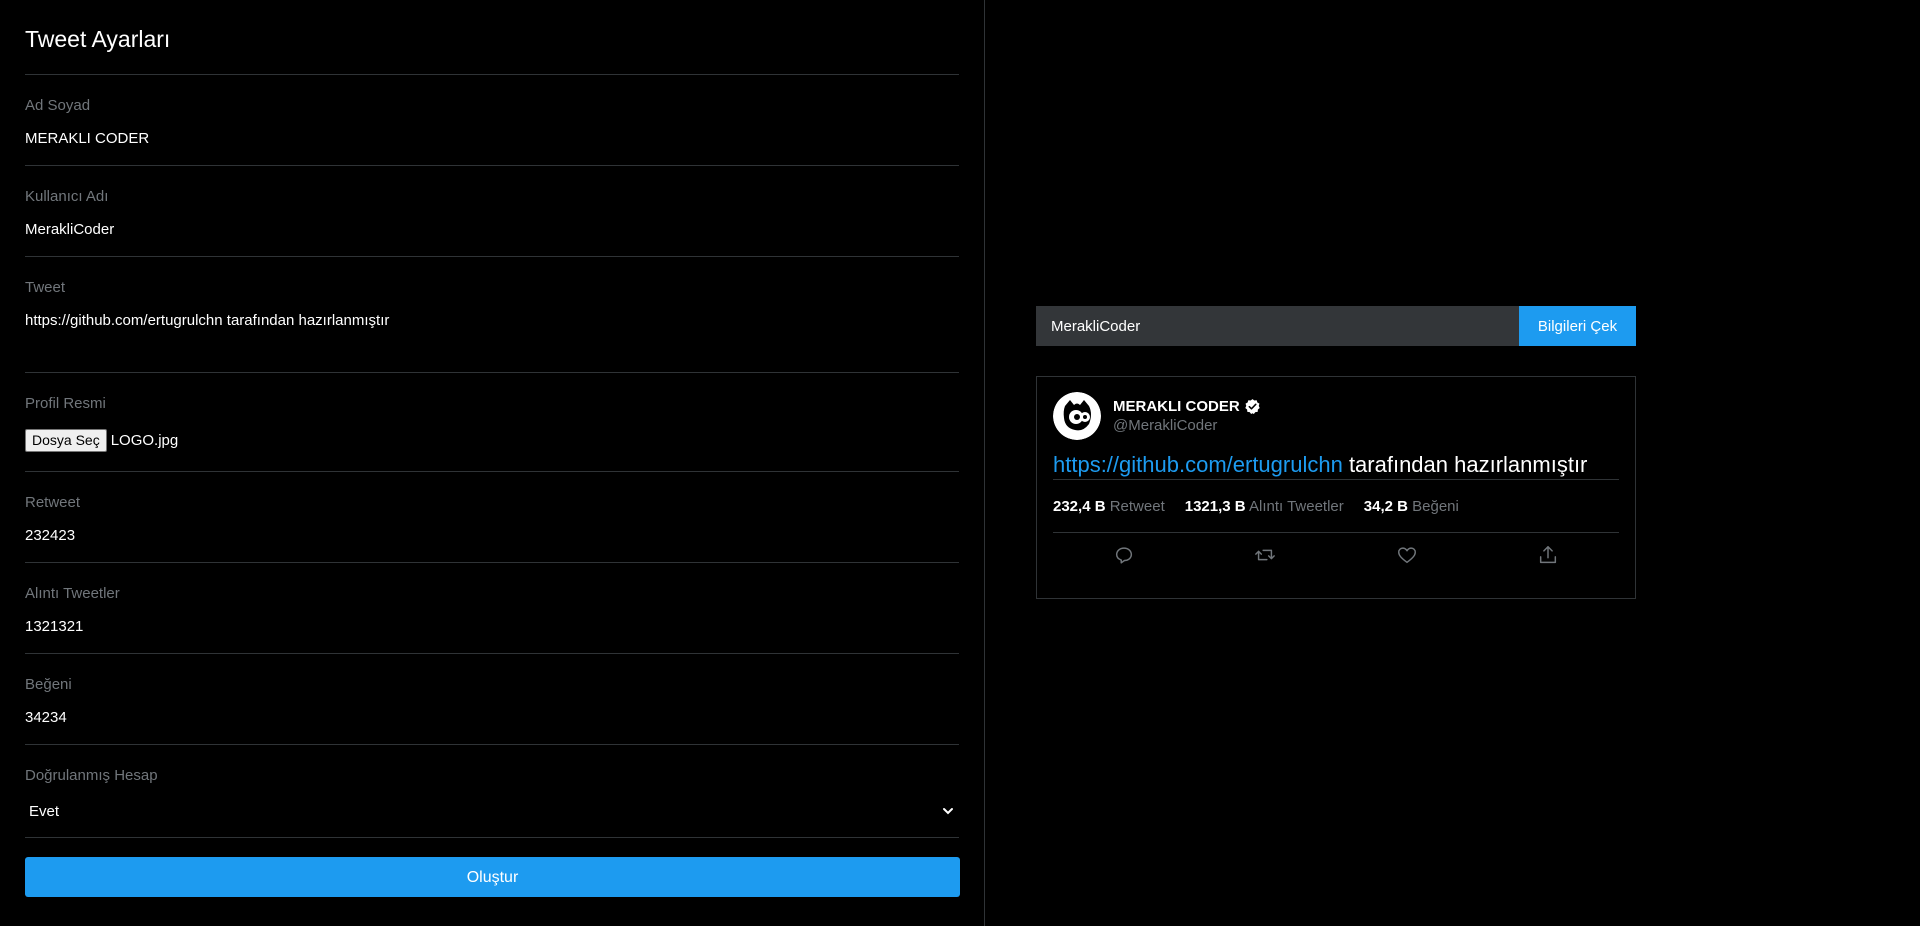 The image size is (1920, 926). I want to click on like-stat-label: Beğeni, so click(1435, 506).